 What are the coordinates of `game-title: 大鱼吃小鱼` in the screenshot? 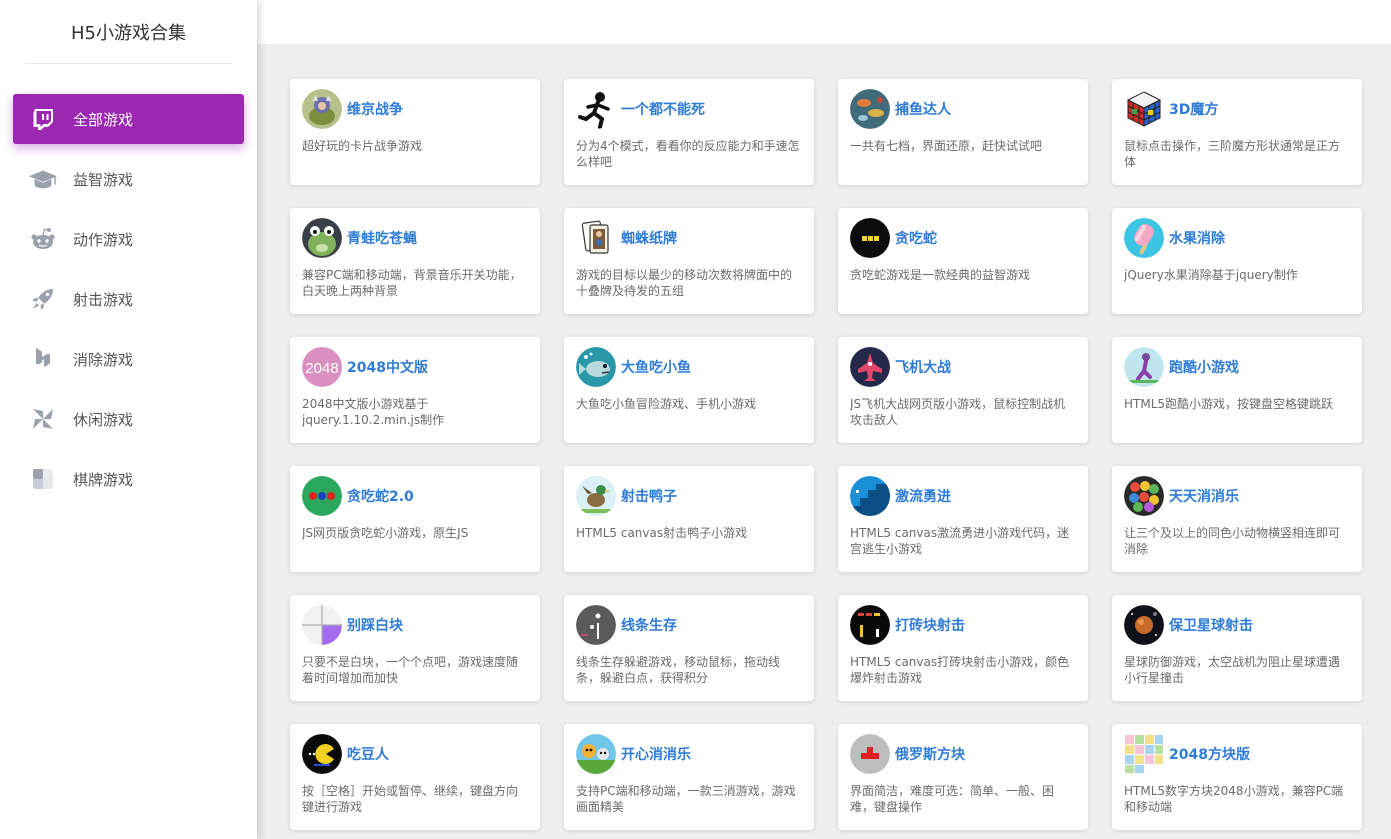 It's located at (656, 367).